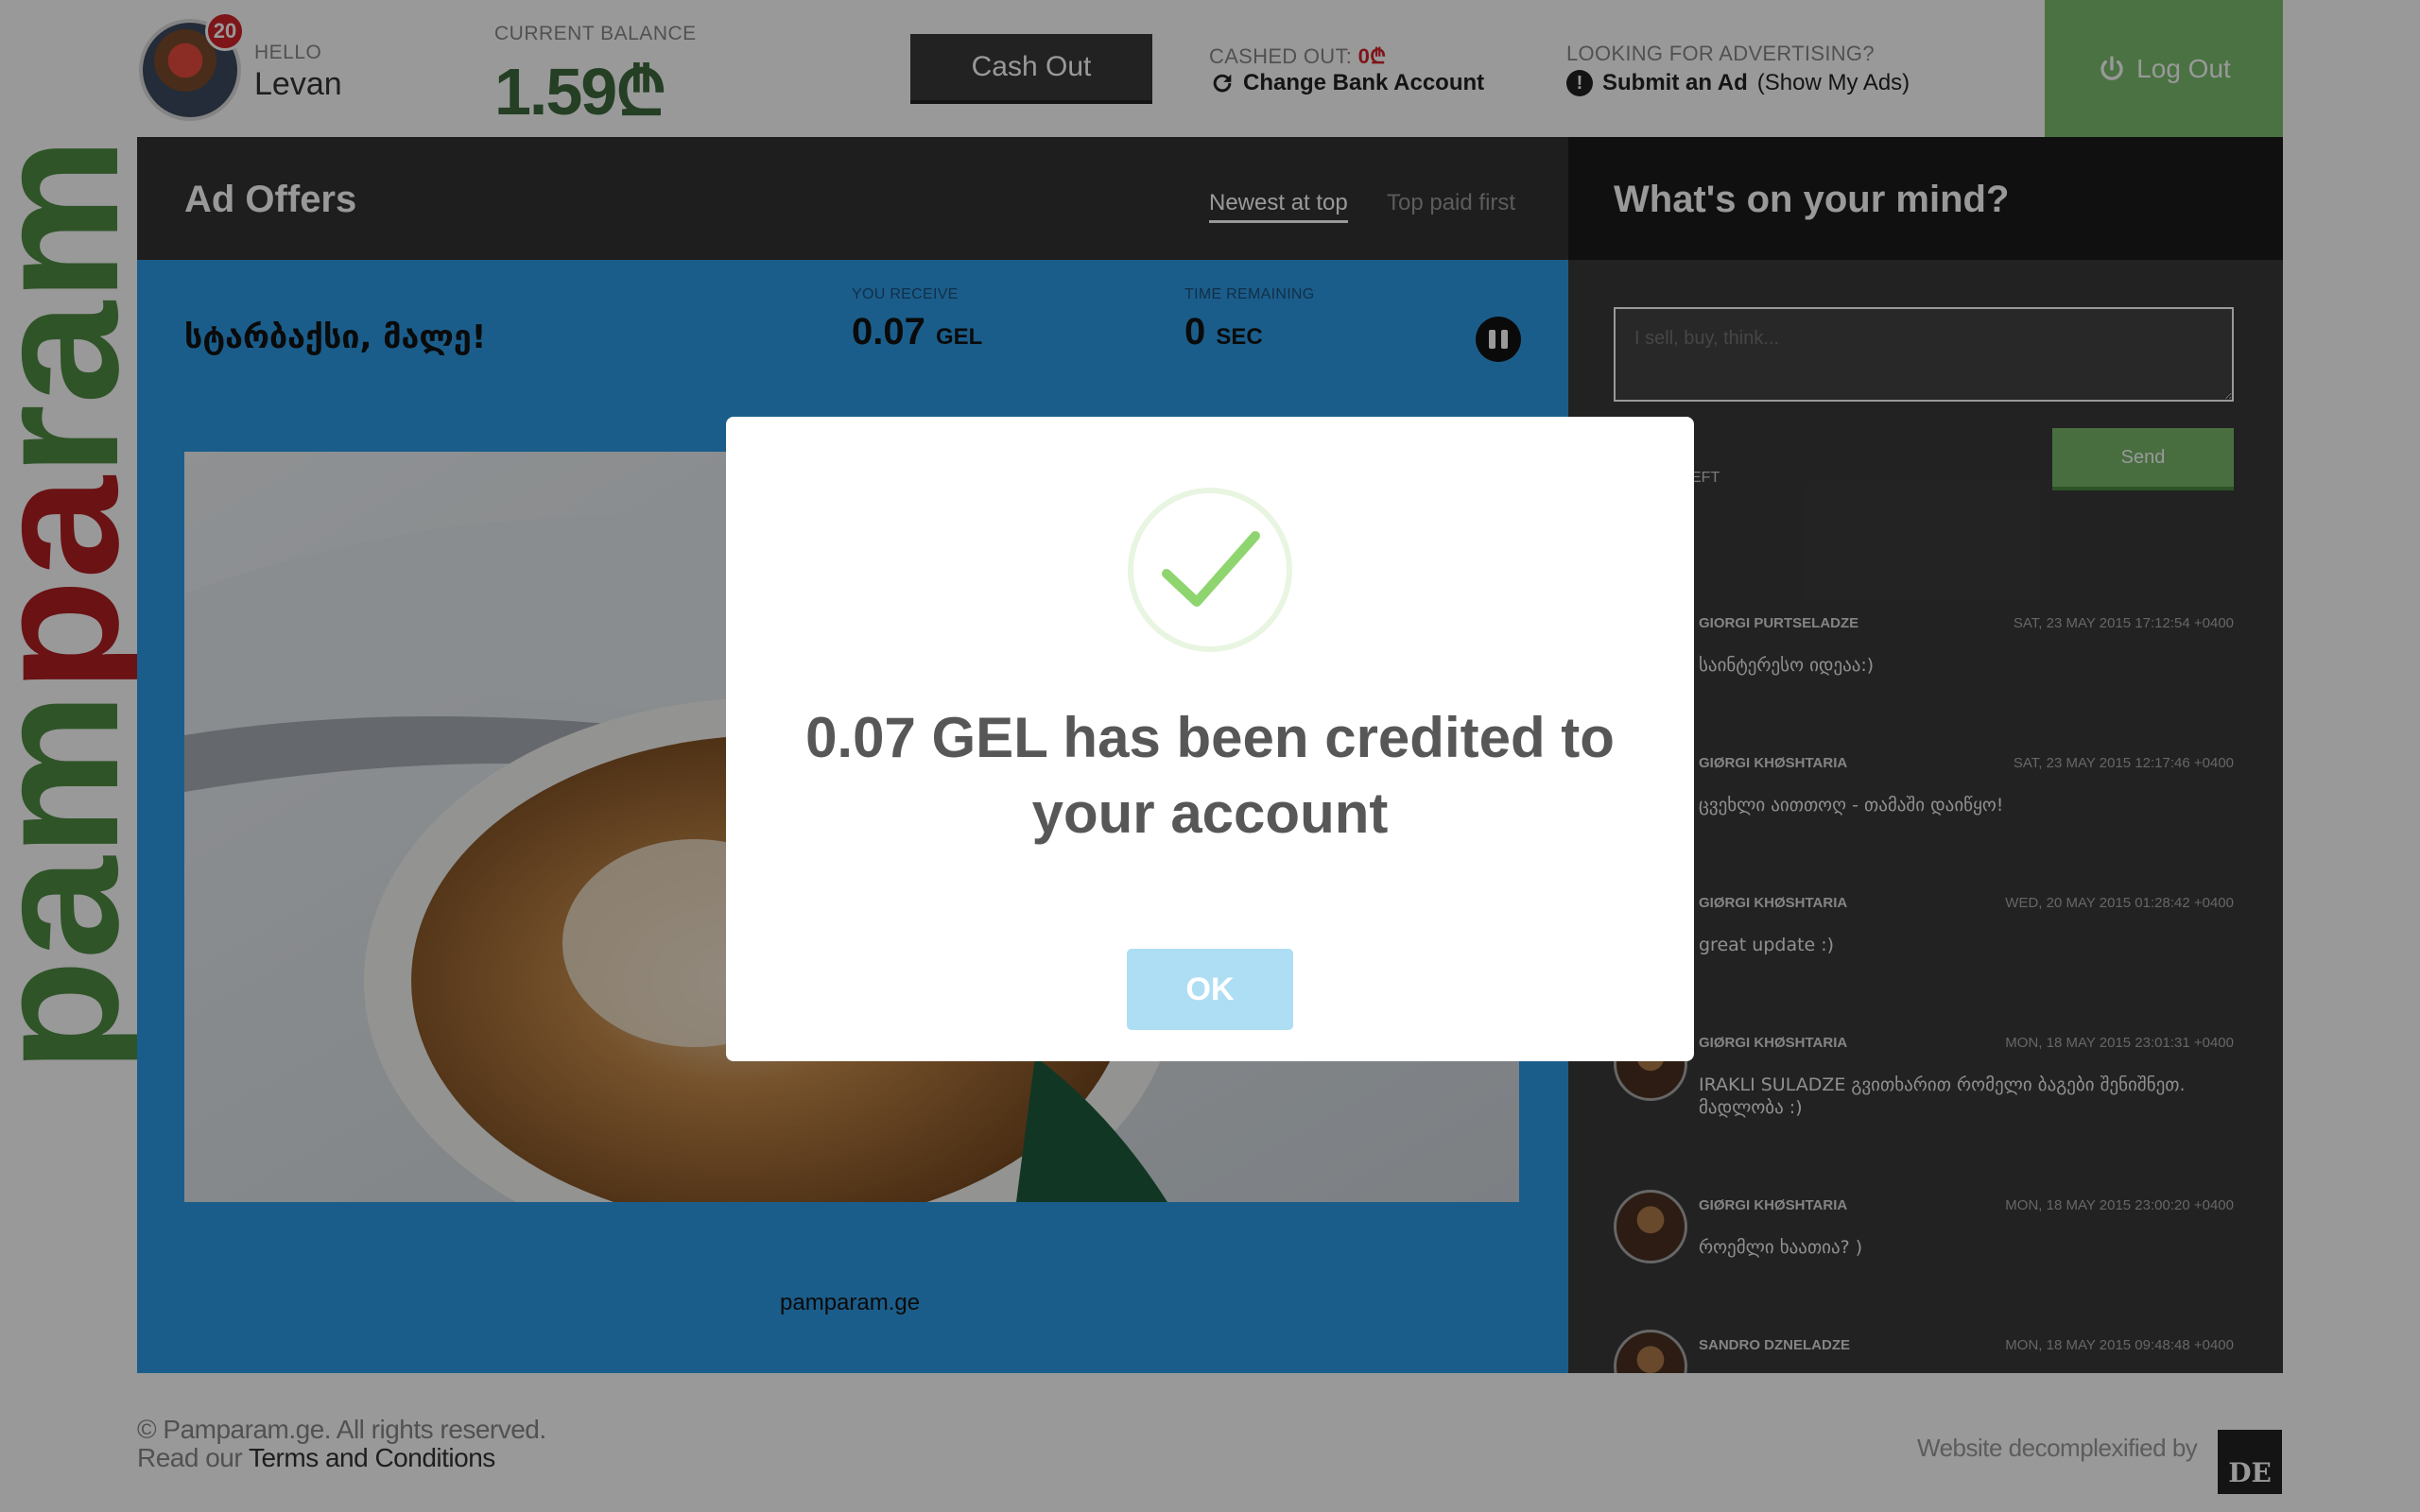  Describe the element at coordinates (1210, 989) in the screenshot. I see `ok-button: OK` at that location.